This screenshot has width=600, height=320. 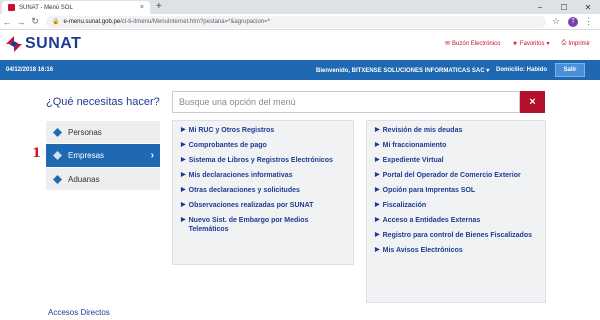 I want to click on forward-arrow-icon: →, so click(x=21, y=22).